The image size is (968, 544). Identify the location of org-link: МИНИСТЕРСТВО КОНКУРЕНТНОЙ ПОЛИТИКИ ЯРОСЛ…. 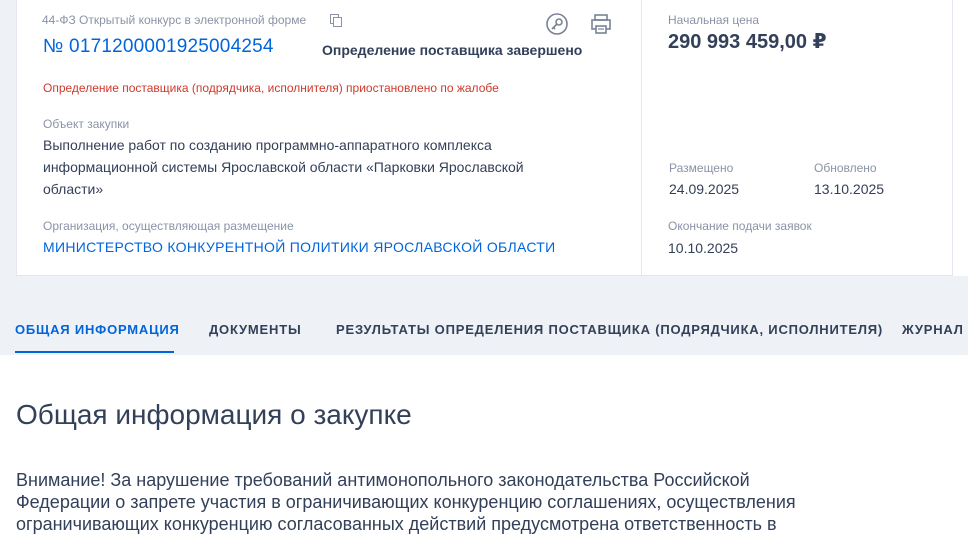
(299, 247).